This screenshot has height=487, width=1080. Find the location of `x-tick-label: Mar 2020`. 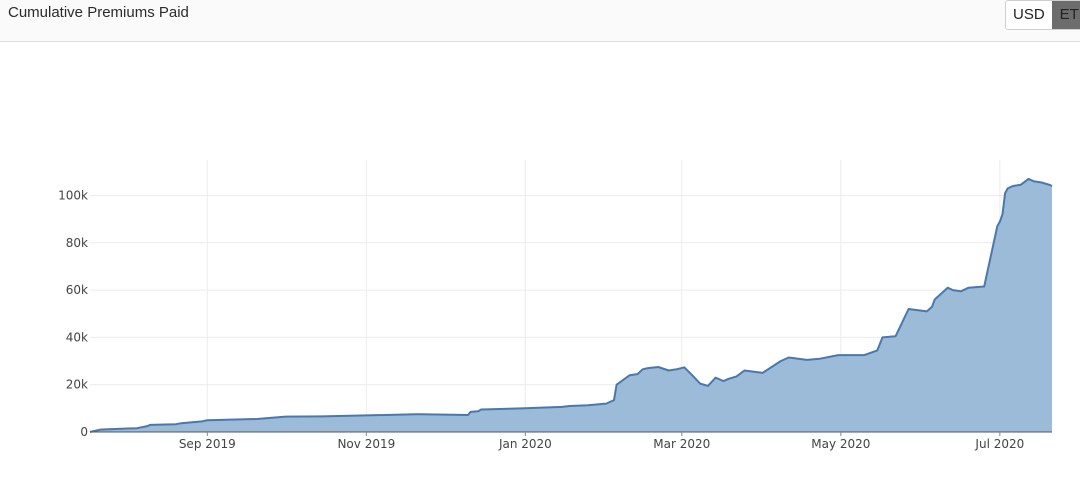

x-tick-label: Mar 2020 is located at coordinates (681, 444).